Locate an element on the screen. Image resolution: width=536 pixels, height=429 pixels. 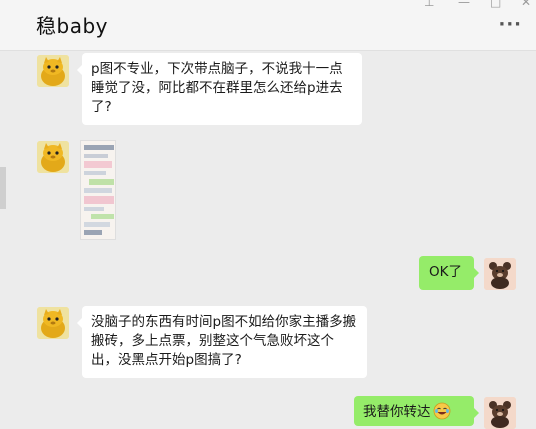
close-icon: ✕ is located at coordinates (526, 4).